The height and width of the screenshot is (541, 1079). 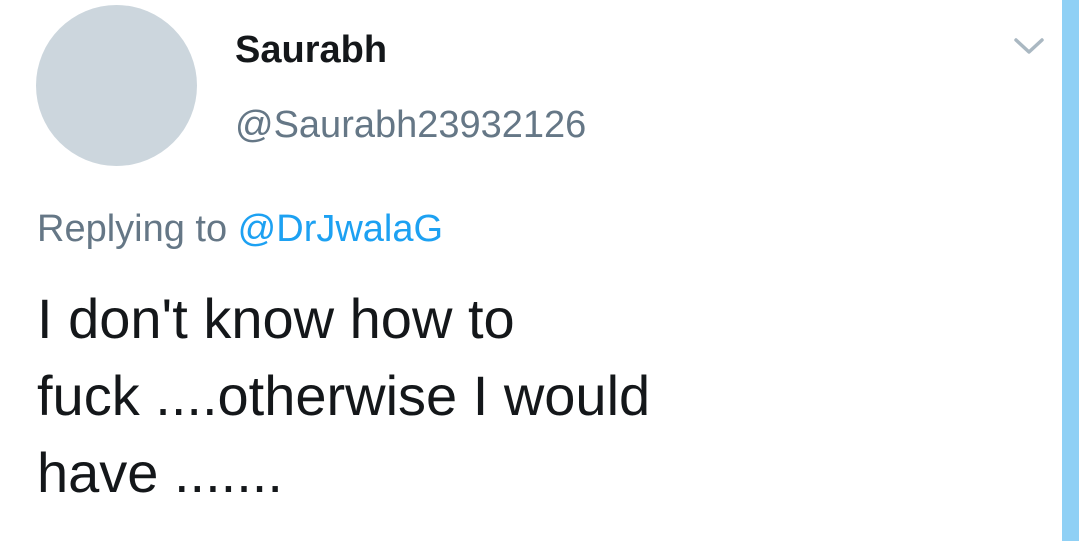 I want to click on avatar, so click(x=116, y=85).